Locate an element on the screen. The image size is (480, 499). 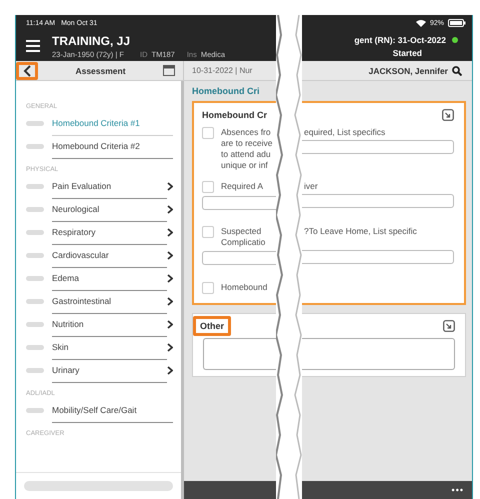
sidebar-item: Mobility/Self Care/Gait is located at coordinates (98, 410).